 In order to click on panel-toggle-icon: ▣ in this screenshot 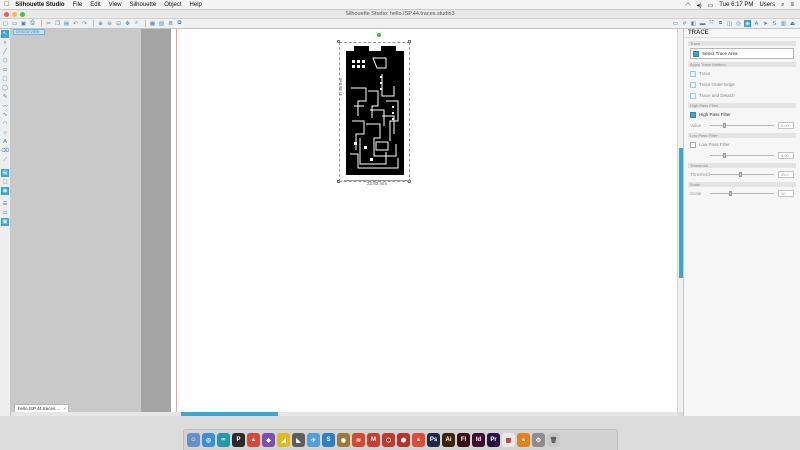, I will do `click(5, 222)`.